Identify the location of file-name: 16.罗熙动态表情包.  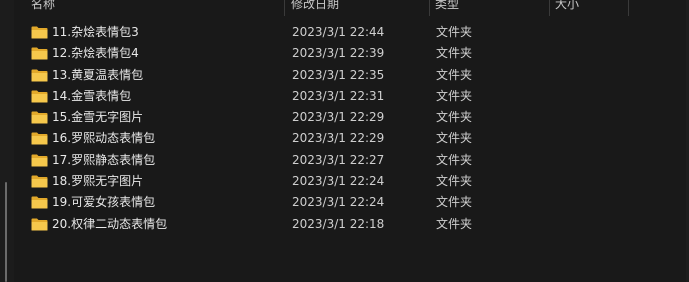
(104, 138).